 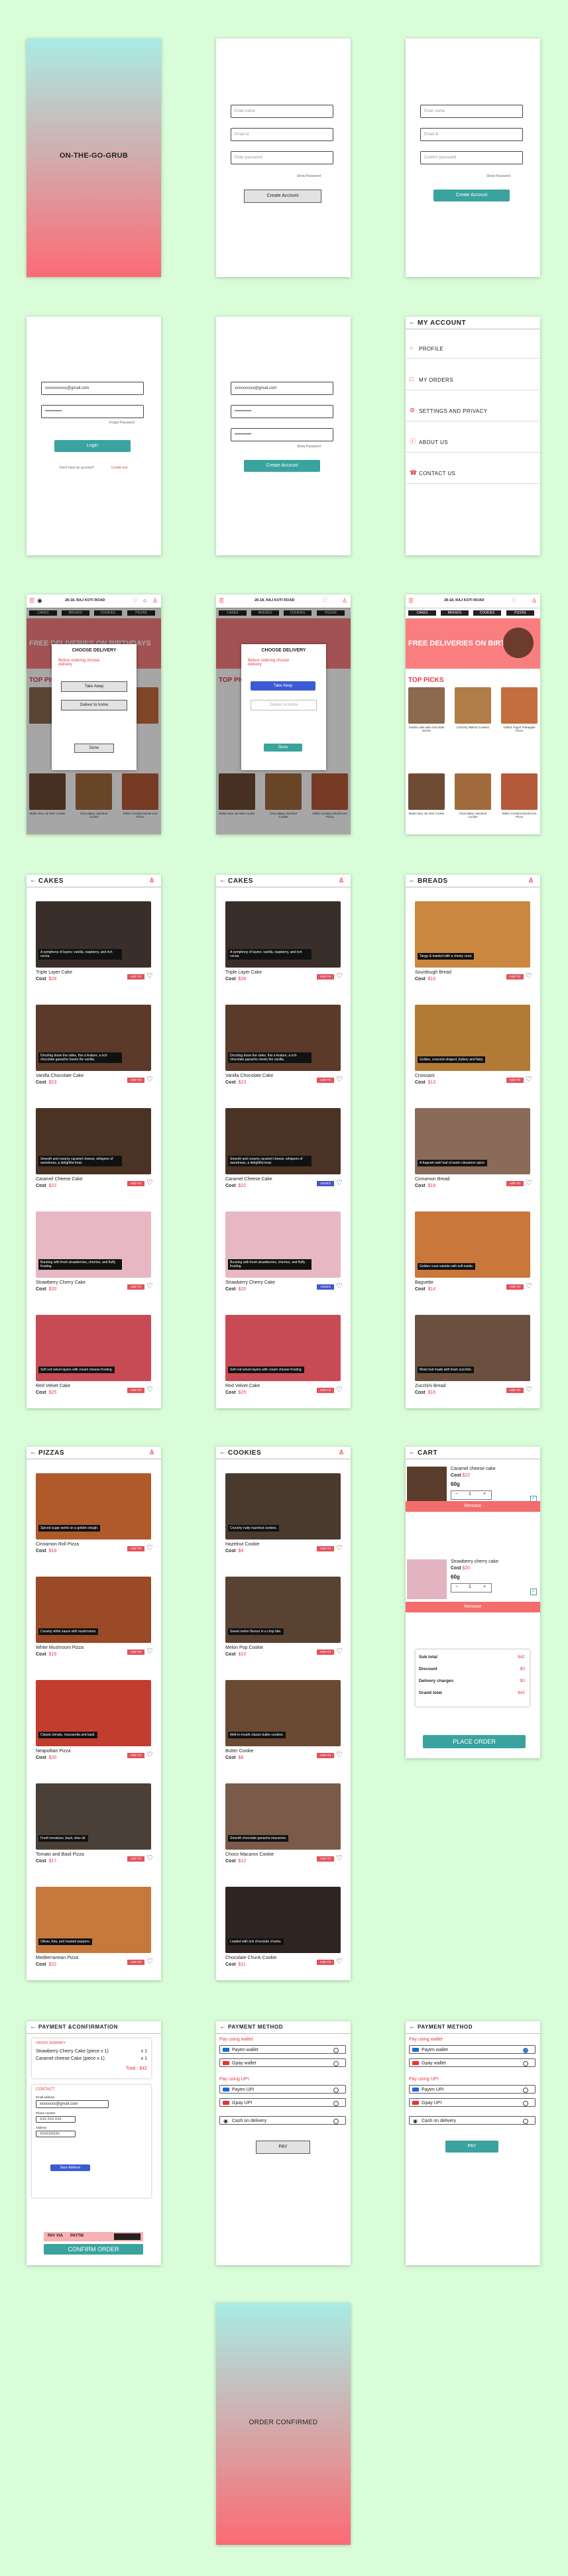 What do you see at coordinates (431, 349) in the screenshot?
I see `menu-item-profile: PROFILE` at bounding box center [431, 349].